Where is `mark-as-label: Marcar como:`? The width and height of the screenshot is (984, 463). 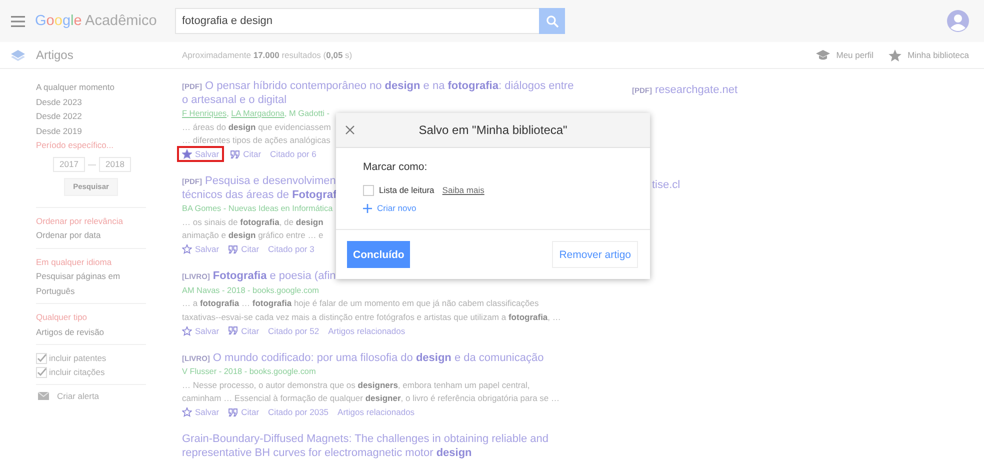
mark-as-label: Marcar como: is located at coordinates (395, 167).